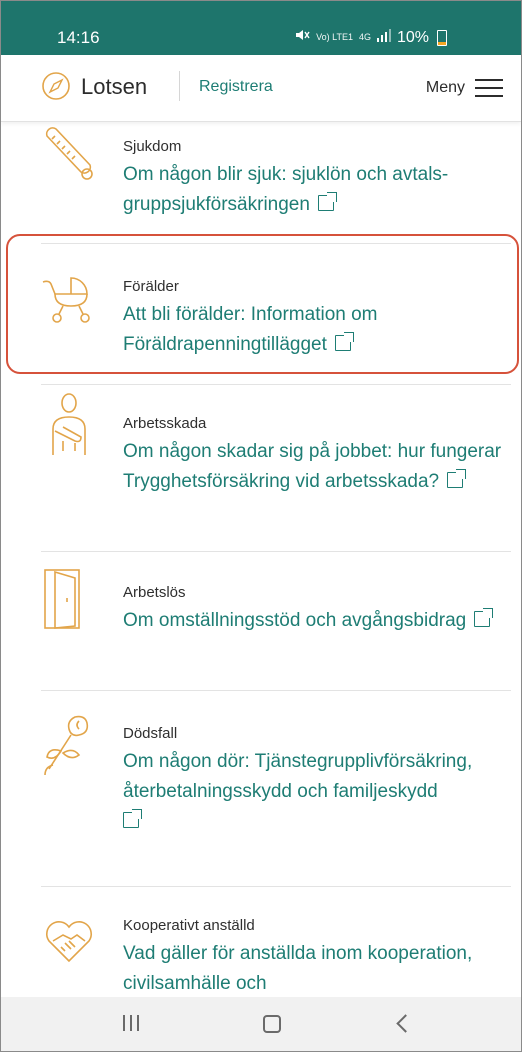  What do you see at coordinates (412, 37) in the screenshot?
I see `battery-percent: 10%` at bounding box center [412, 37].